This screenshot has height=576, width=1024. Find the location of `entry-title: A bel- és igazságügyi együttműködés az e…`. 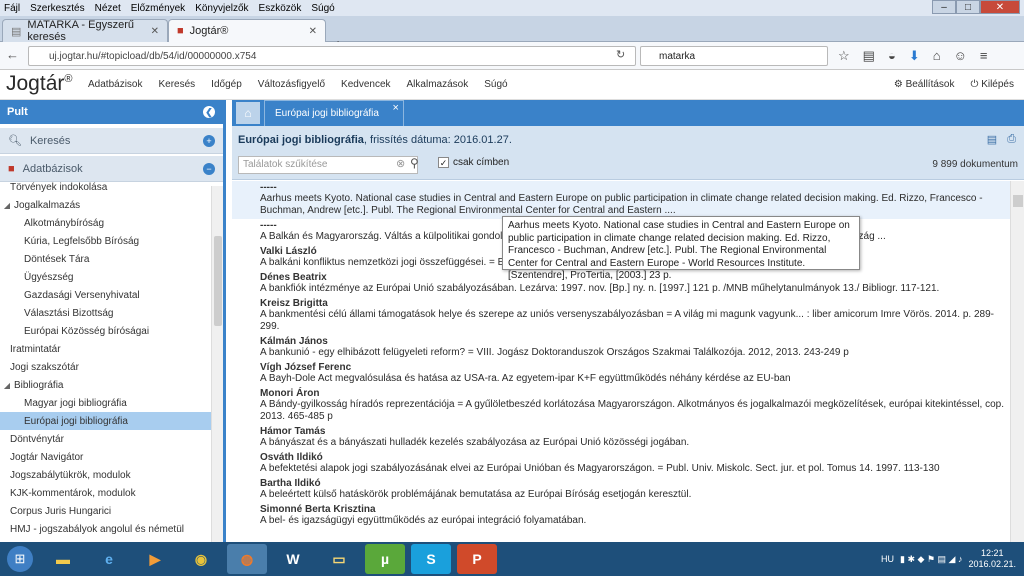

entry-title: A bel- és igazságügyi együttműködés az e… is located at coordinates (635, 521).